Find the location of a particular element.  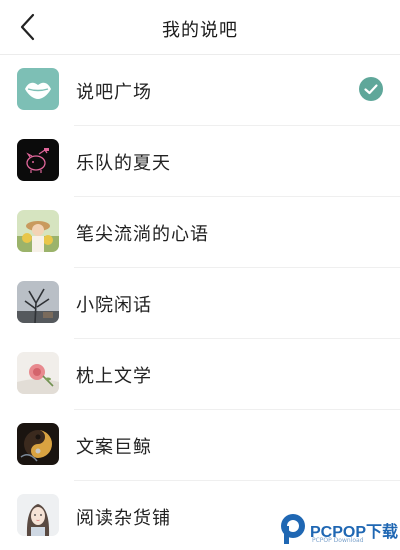

list-item-label: 乐队的夏天 is located at coordinates (123, 163).